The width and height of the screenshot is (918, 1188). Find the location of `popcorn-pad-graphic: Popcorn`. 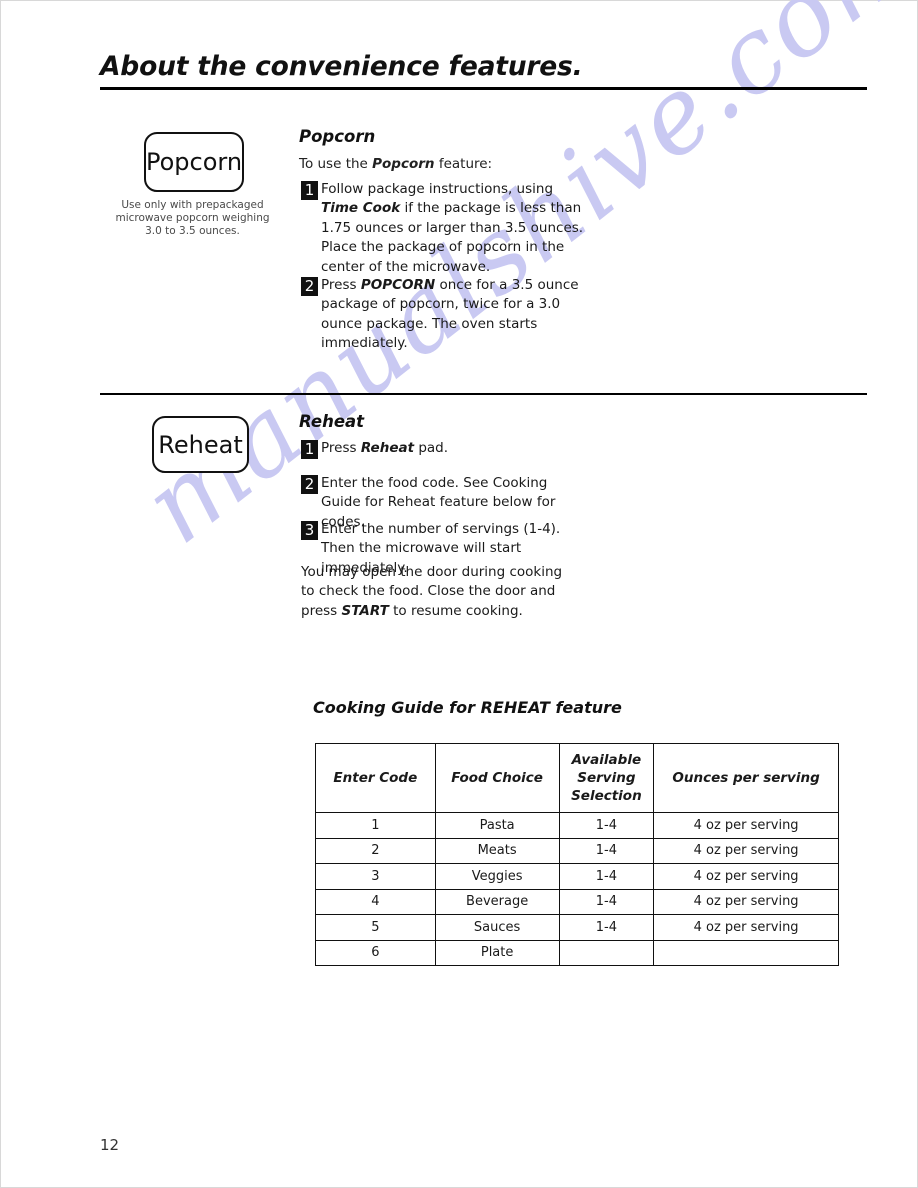

popcorn-pad-graphic: Popcorn is located at coordinates (194, 162).